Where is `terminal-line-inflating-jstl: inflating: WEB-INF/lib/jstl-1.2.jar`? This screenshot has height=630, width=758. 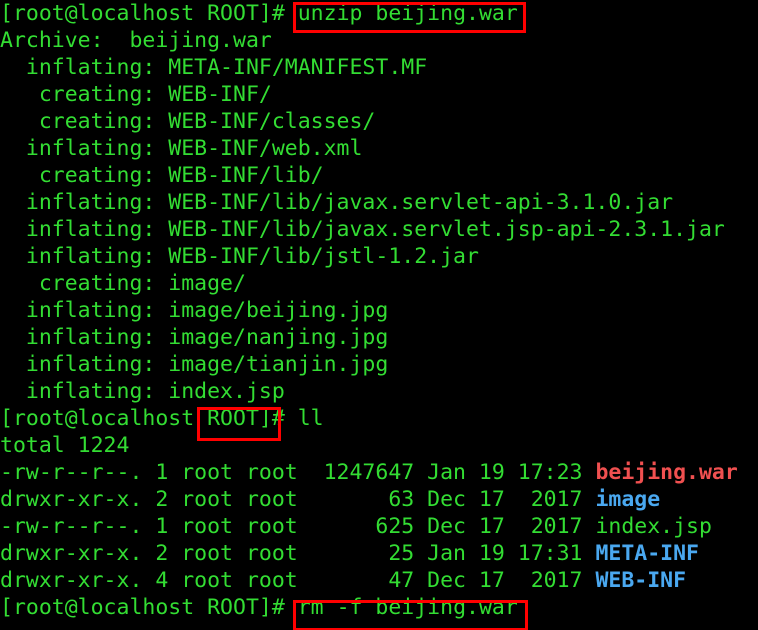 terminal-line-inflating-jstl: inflating: WEB-INF/lib/jstl-1.2.jar is located at coordinates (239, 256).